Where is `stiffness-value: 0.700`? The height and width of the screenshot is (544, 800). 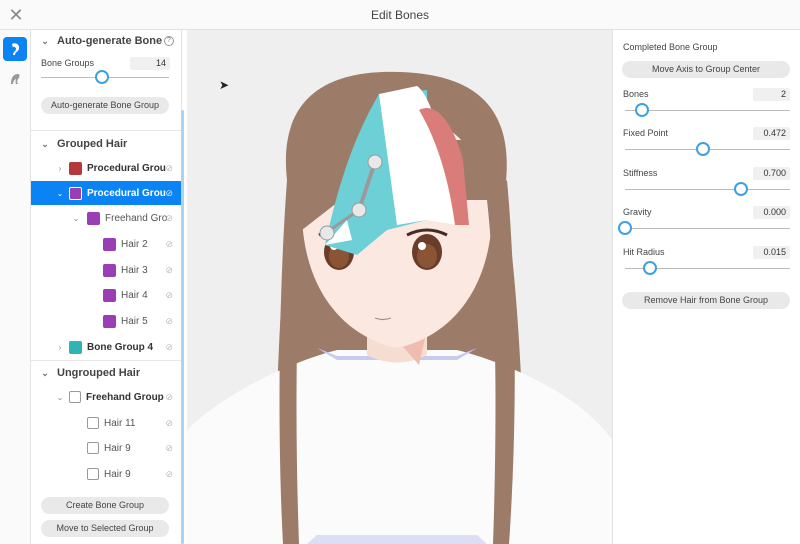
stiffness-value: 0.700 is located at coordinates (771, 173).